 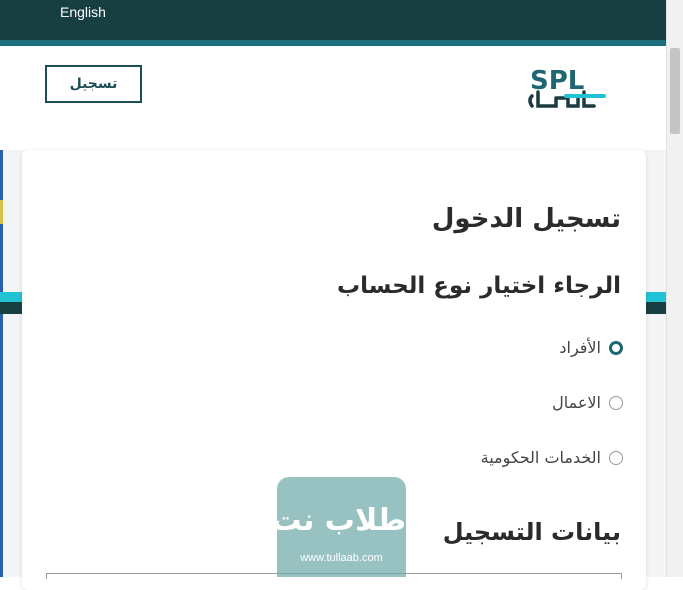 I want to click on watermark-name: طلاب نت, so click(x=341, y=520).